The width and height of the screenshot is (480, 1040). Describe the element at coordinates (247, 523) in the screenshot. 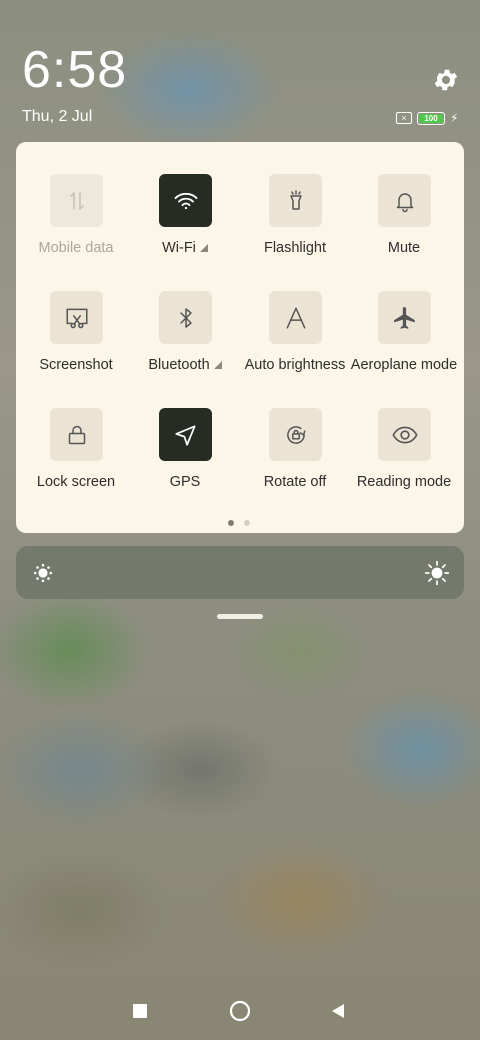

I see `page-dot` at that location.